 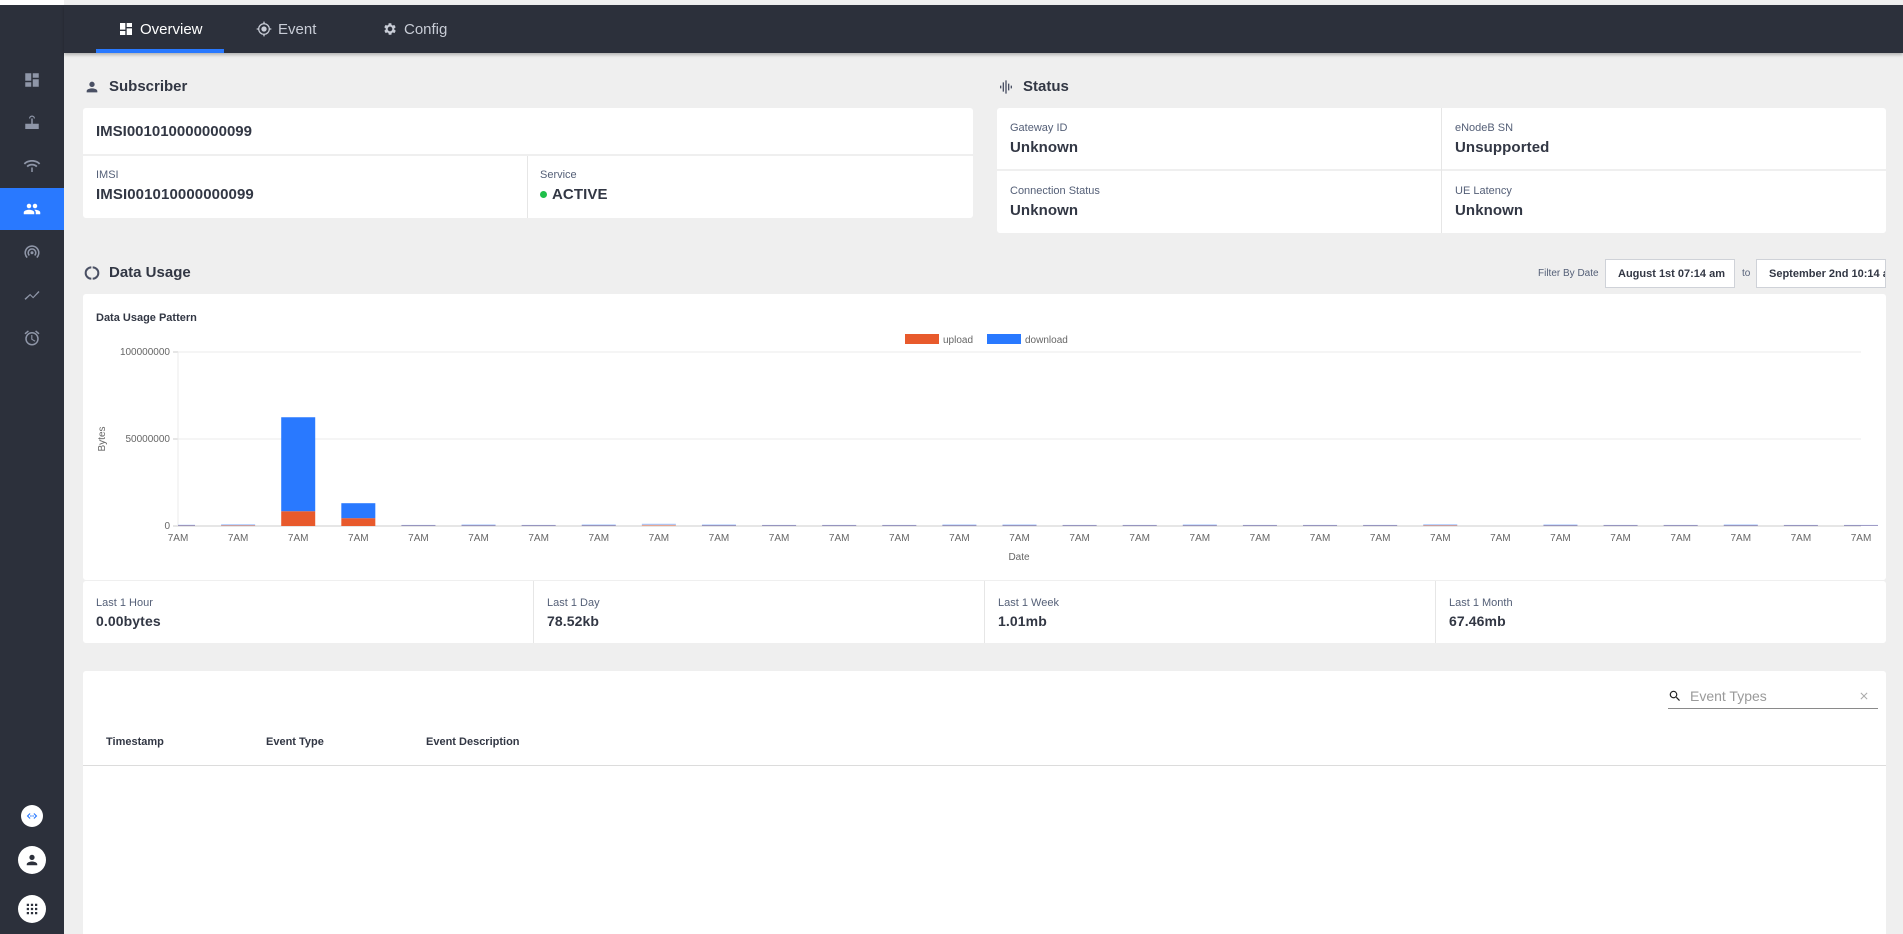 I want to click on ue-latency-field: UE Latency Unknown, so click(x=1489, y=202).